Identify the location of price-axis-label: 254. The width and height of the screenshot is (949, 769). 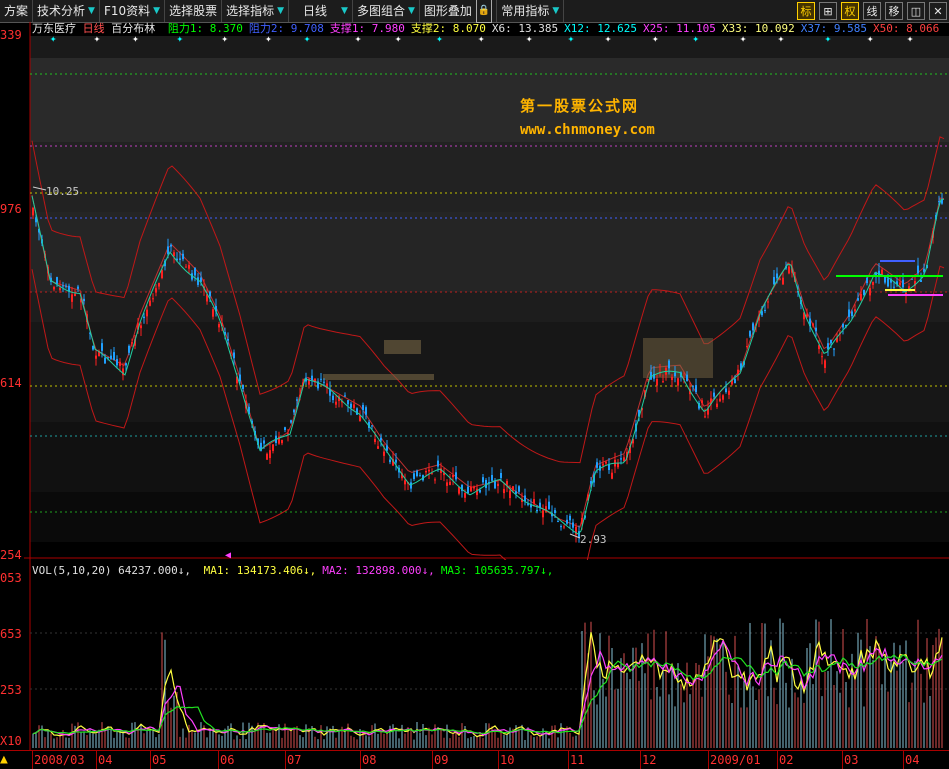
(12, 555).